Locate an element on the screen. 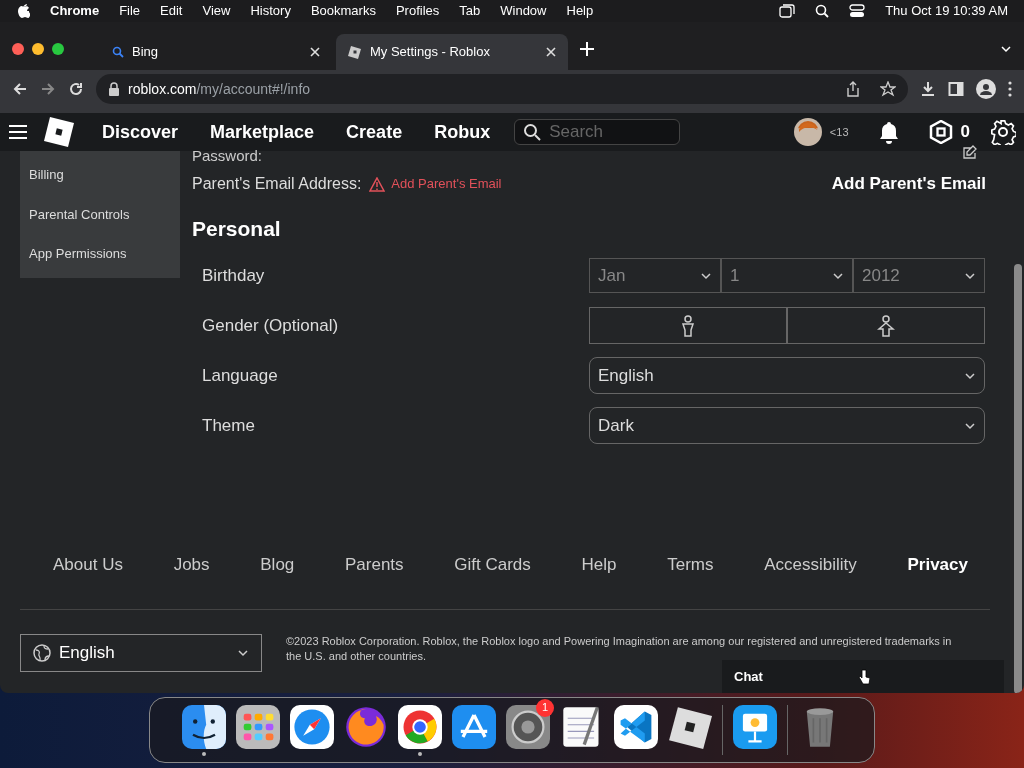  browser-tab: My Settings - Roblox is located at coordinates (452, 52).